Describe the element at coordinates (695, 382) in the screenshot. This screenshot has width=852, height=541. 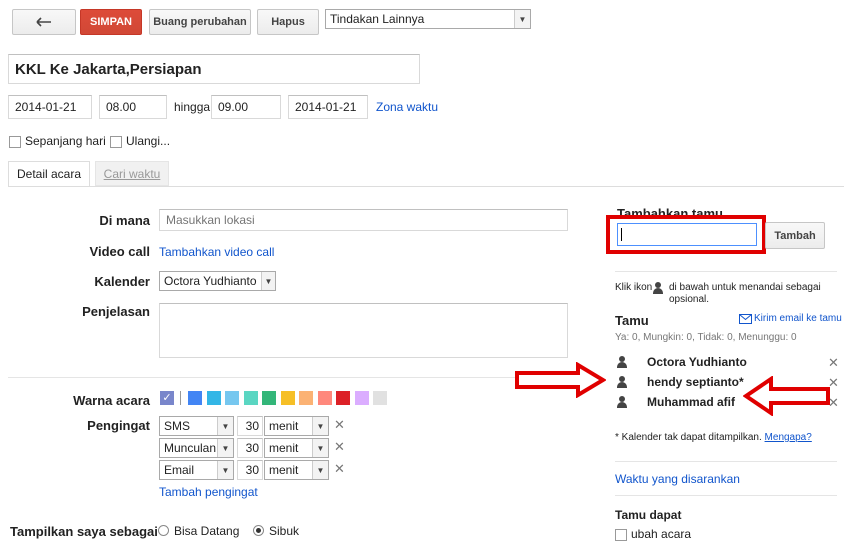
I see `guest-name: hendy septianto*` at that location.